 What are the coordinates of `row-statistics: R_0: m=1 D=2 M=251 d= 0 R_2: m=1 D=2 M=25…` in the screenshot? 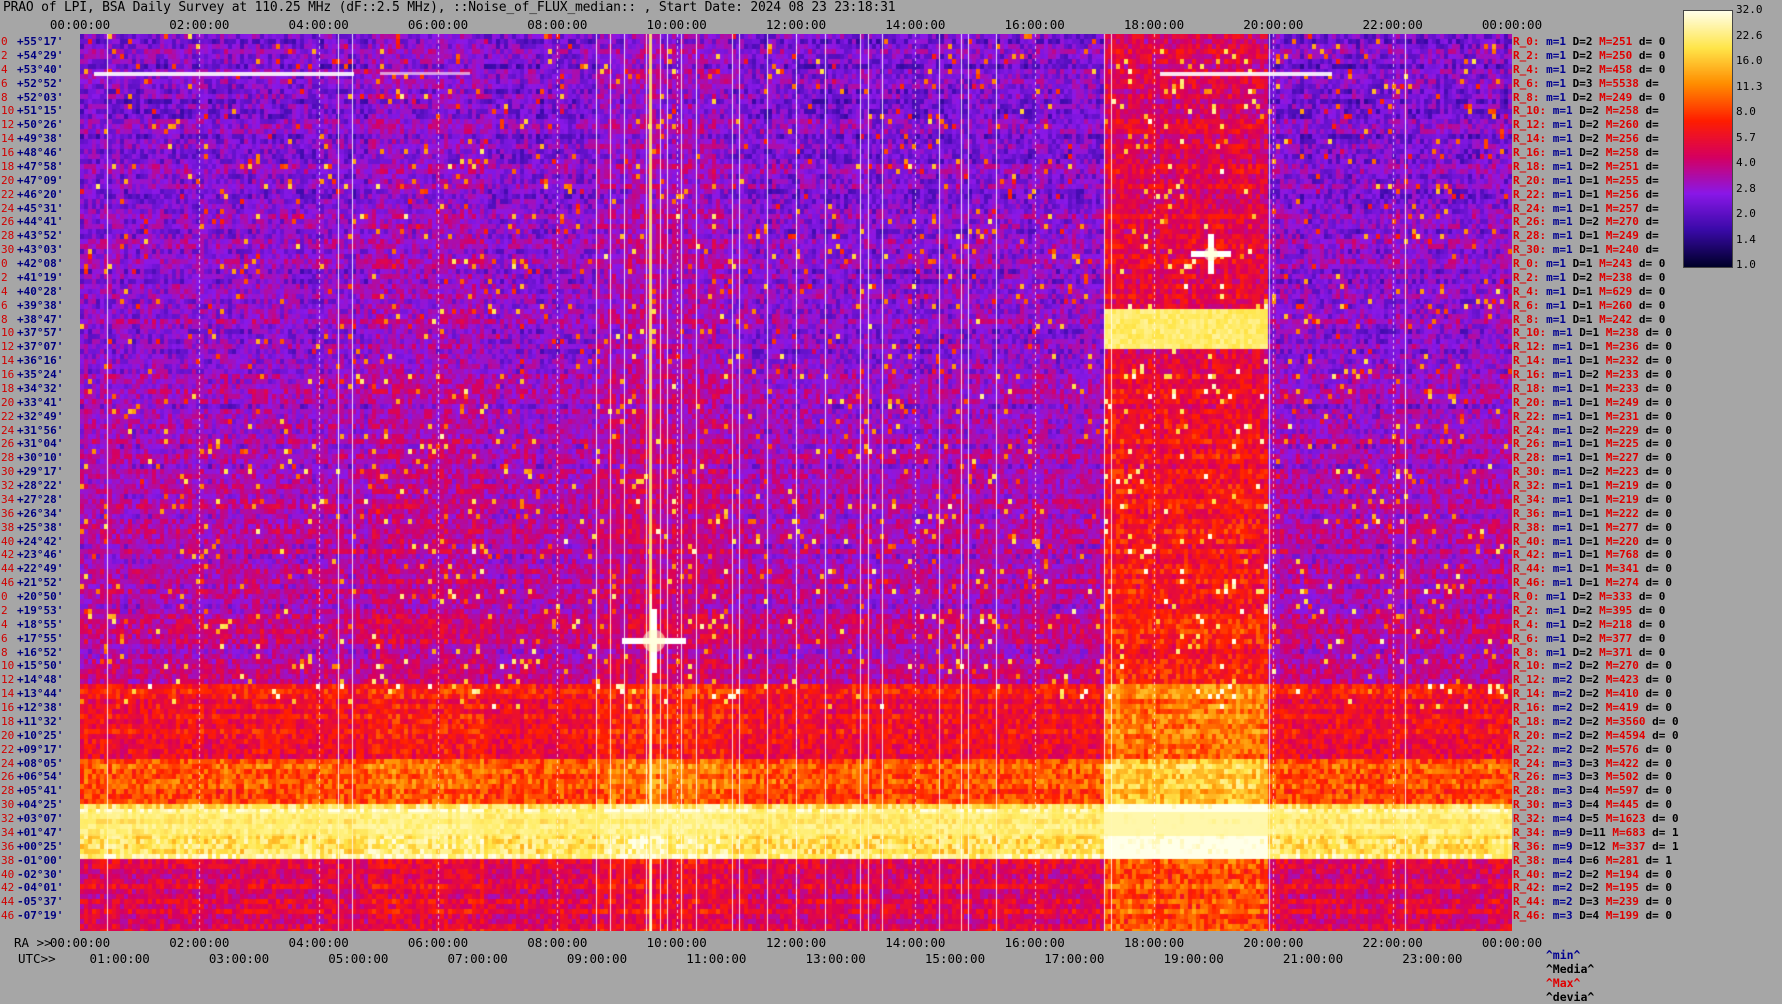 It's located at (1598, 482).